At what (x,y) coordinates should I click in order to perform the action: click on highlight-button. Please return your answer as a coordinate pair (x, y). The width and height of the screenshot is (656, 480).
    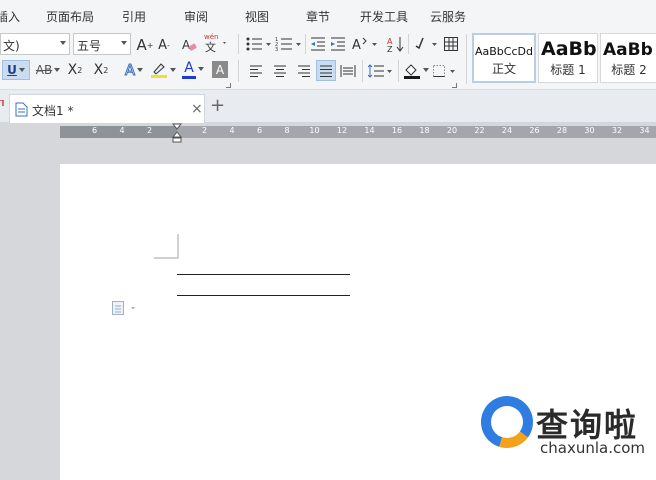
    Looking at the image, I should click on (163, 70).